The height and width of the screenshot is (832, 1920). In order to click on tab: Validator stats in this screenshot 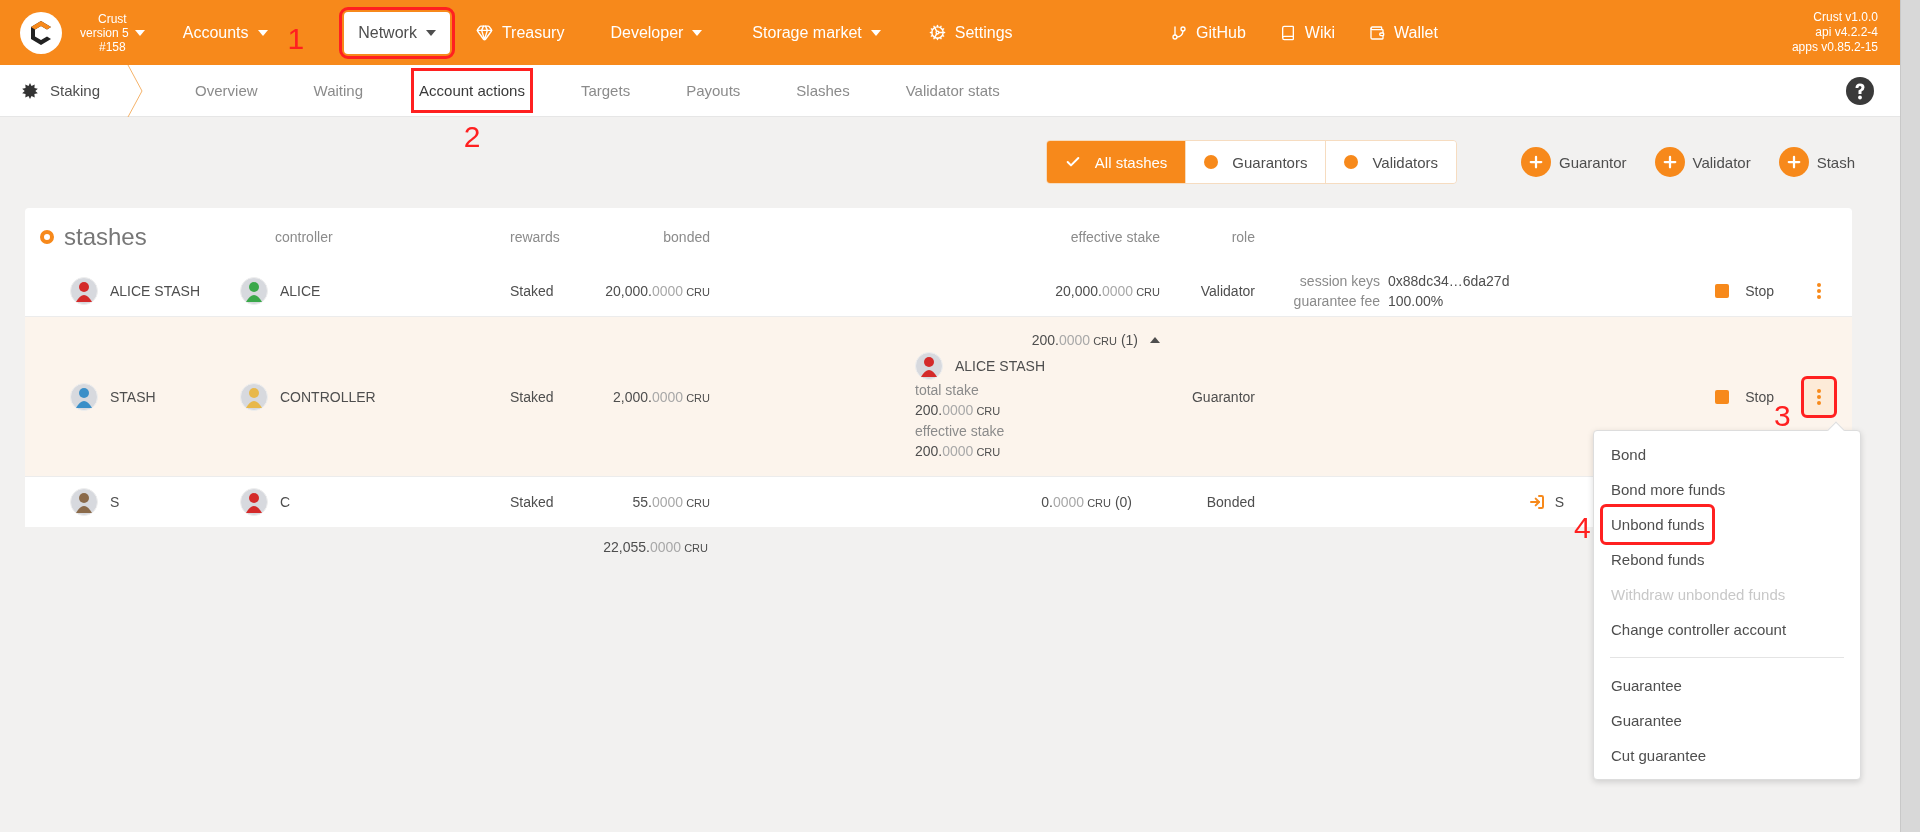, I will do `click(952, 90)`.